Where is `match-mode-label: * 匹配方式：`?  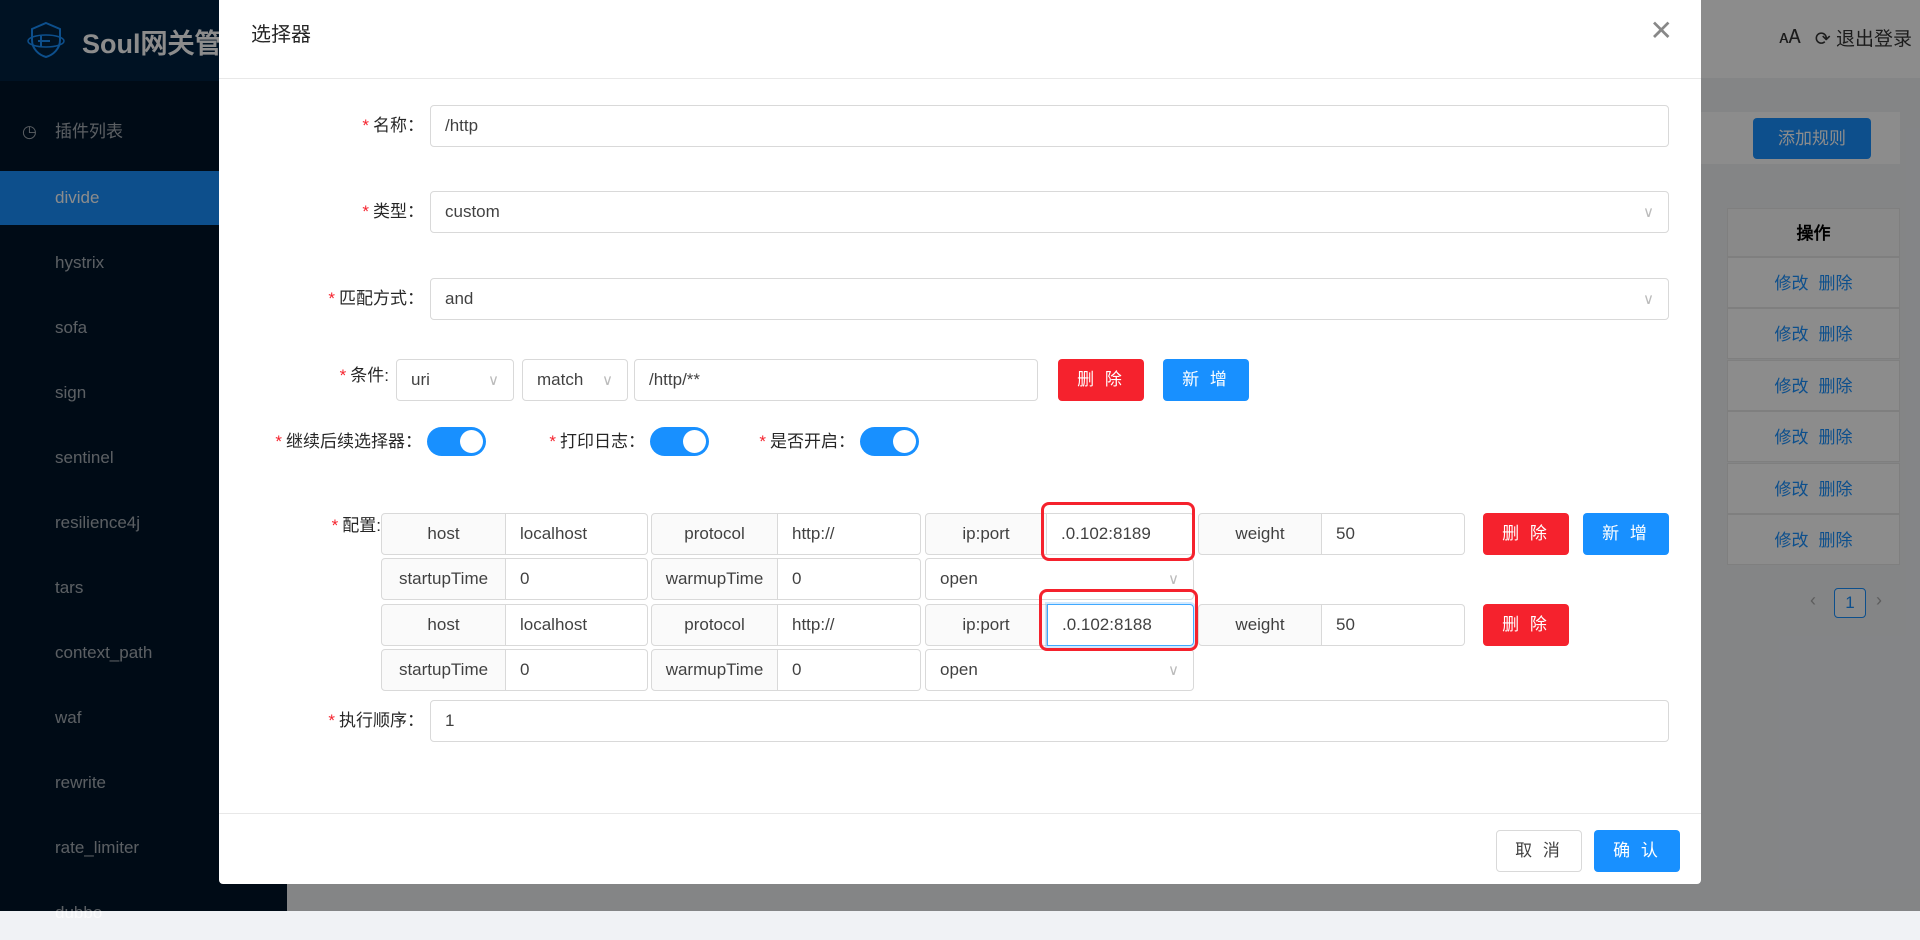 match-mode-label: * 匹配方式： is located at coordinates (376, 298).